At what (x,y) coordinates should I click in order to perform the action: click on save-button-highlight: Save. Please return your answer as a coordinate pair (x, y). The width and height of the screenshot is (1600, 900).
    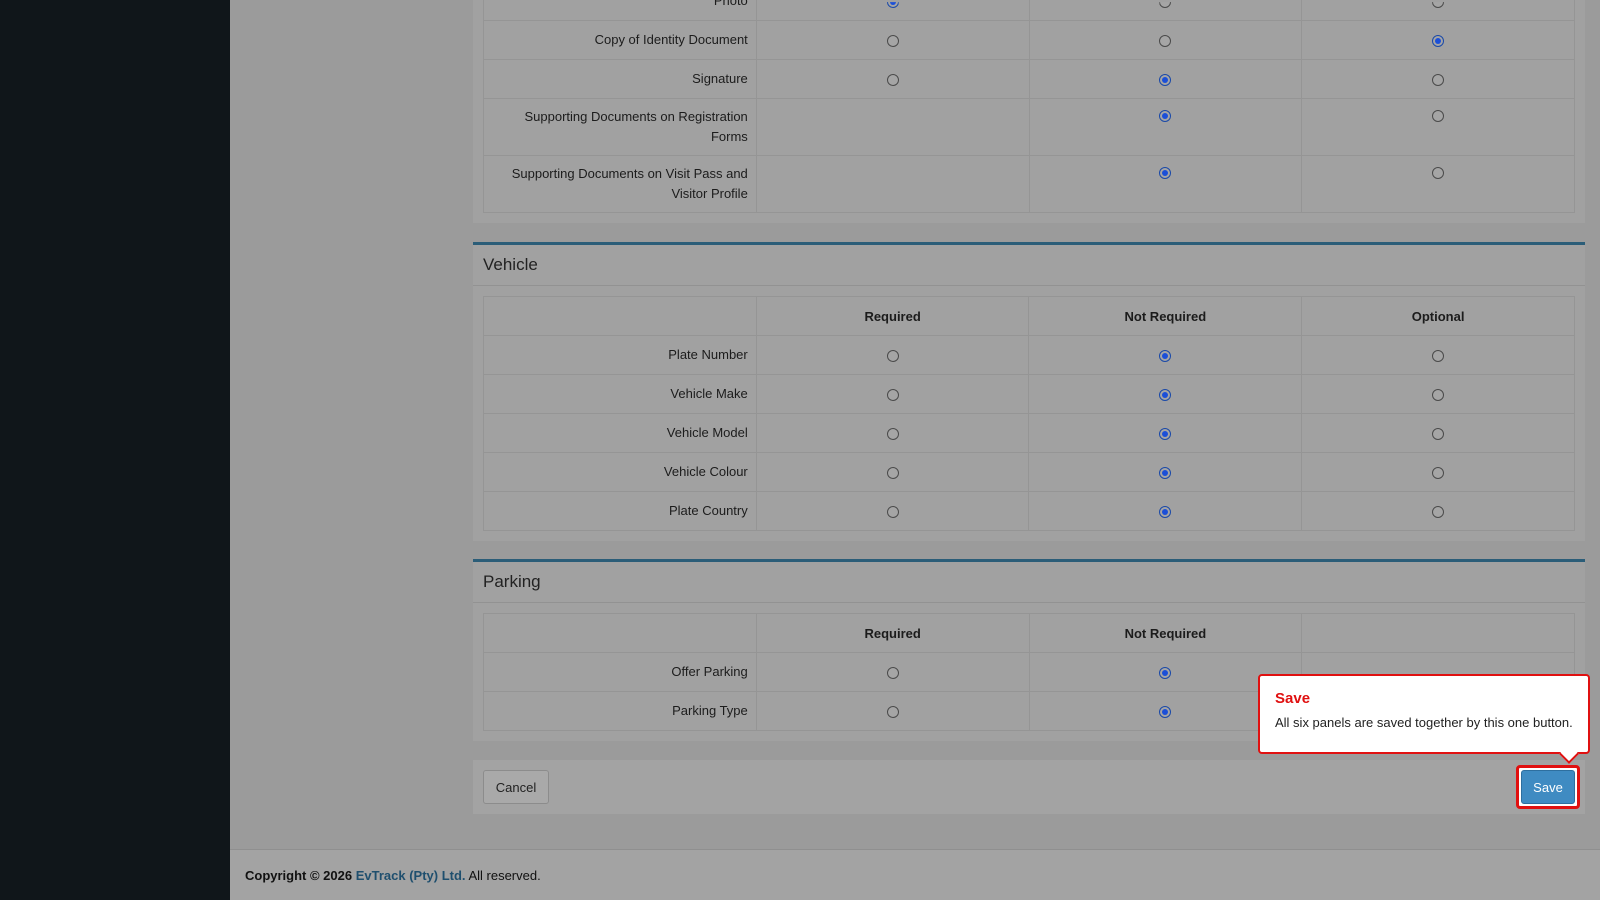
    Looking at the image, I should click on (1548, 787).